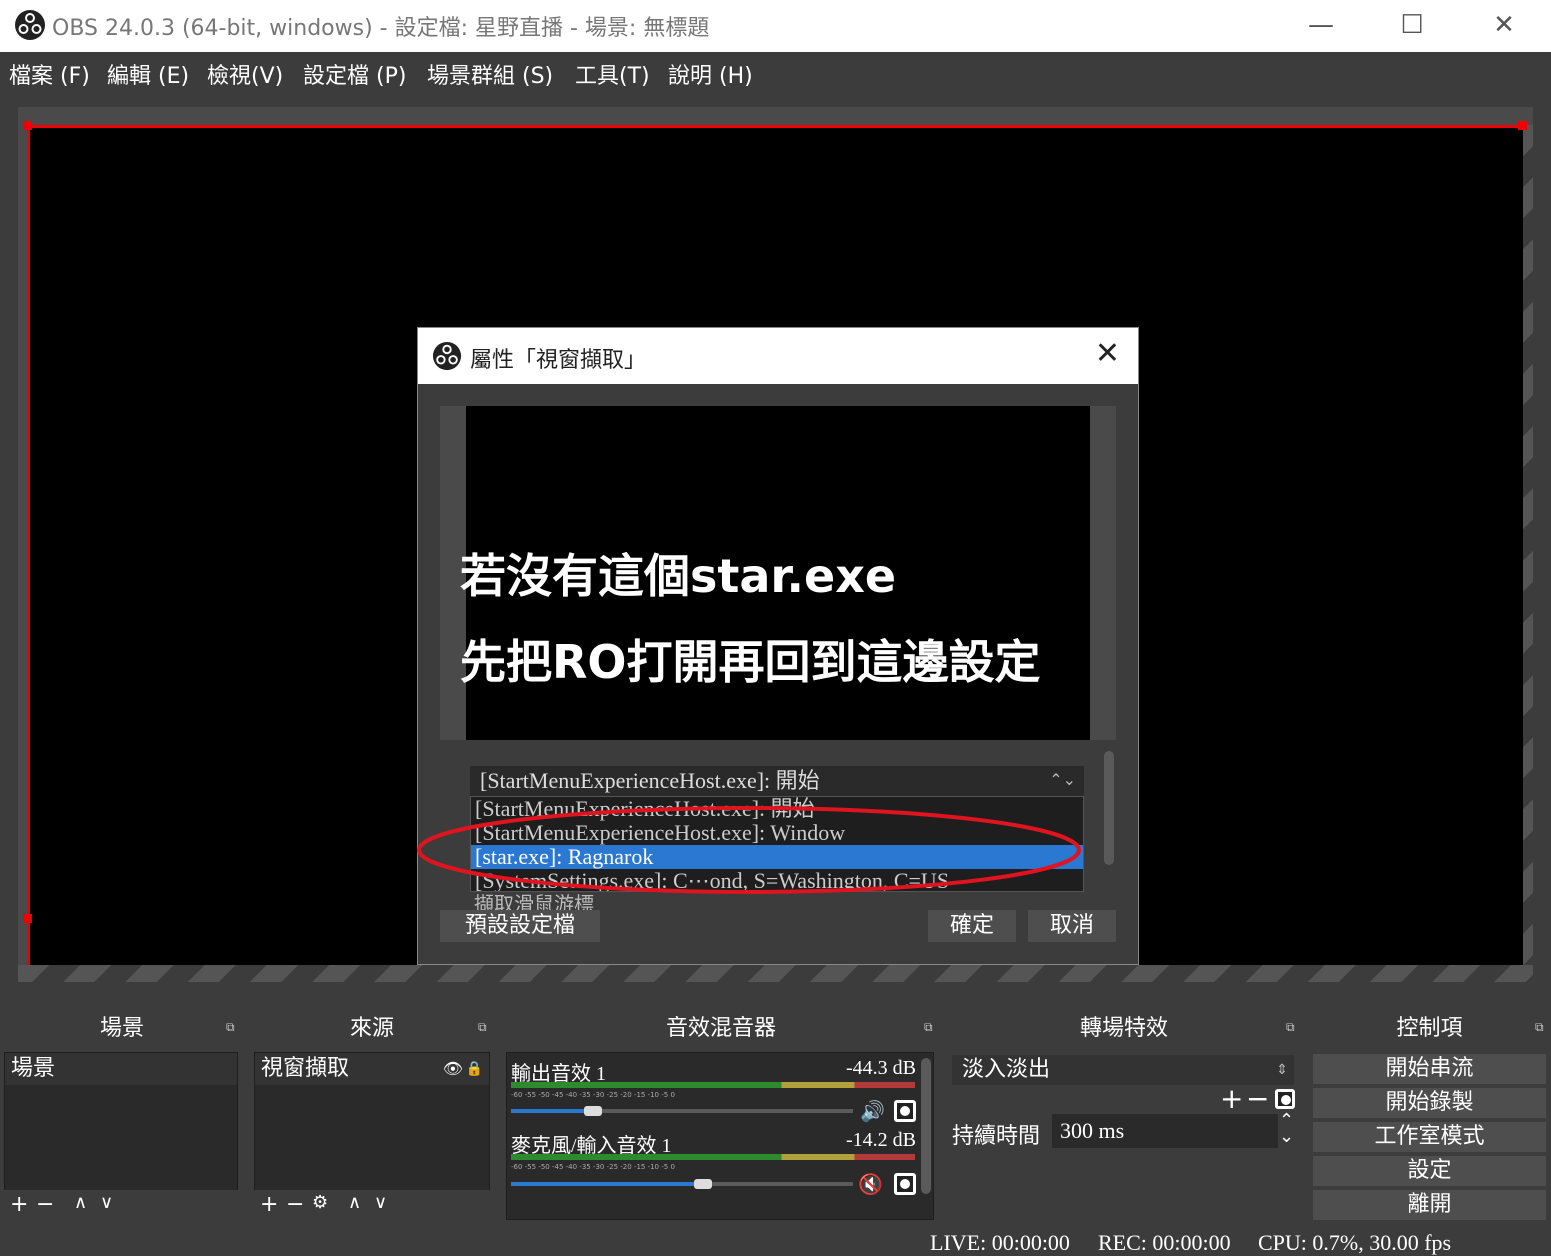 The width and height of the screenshot is (1551, 1256). I want to click on transitions-dock-title: 轉場特效, so click(1124, 1029).